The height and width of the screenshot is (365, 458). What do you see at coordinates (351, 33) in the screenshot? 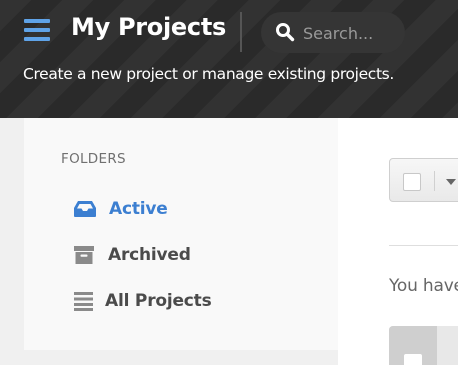
I see `search-input` at bounding box center [351, 33].